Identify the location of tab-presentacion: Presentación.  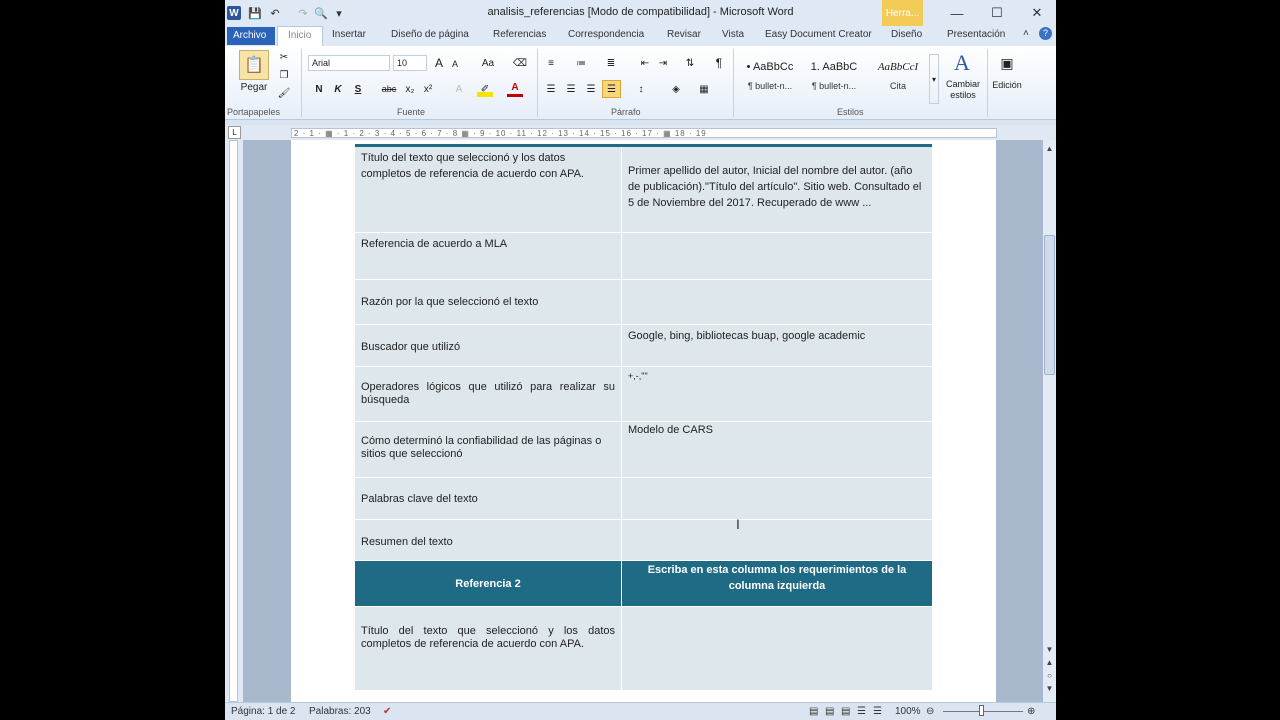
(976, 34).